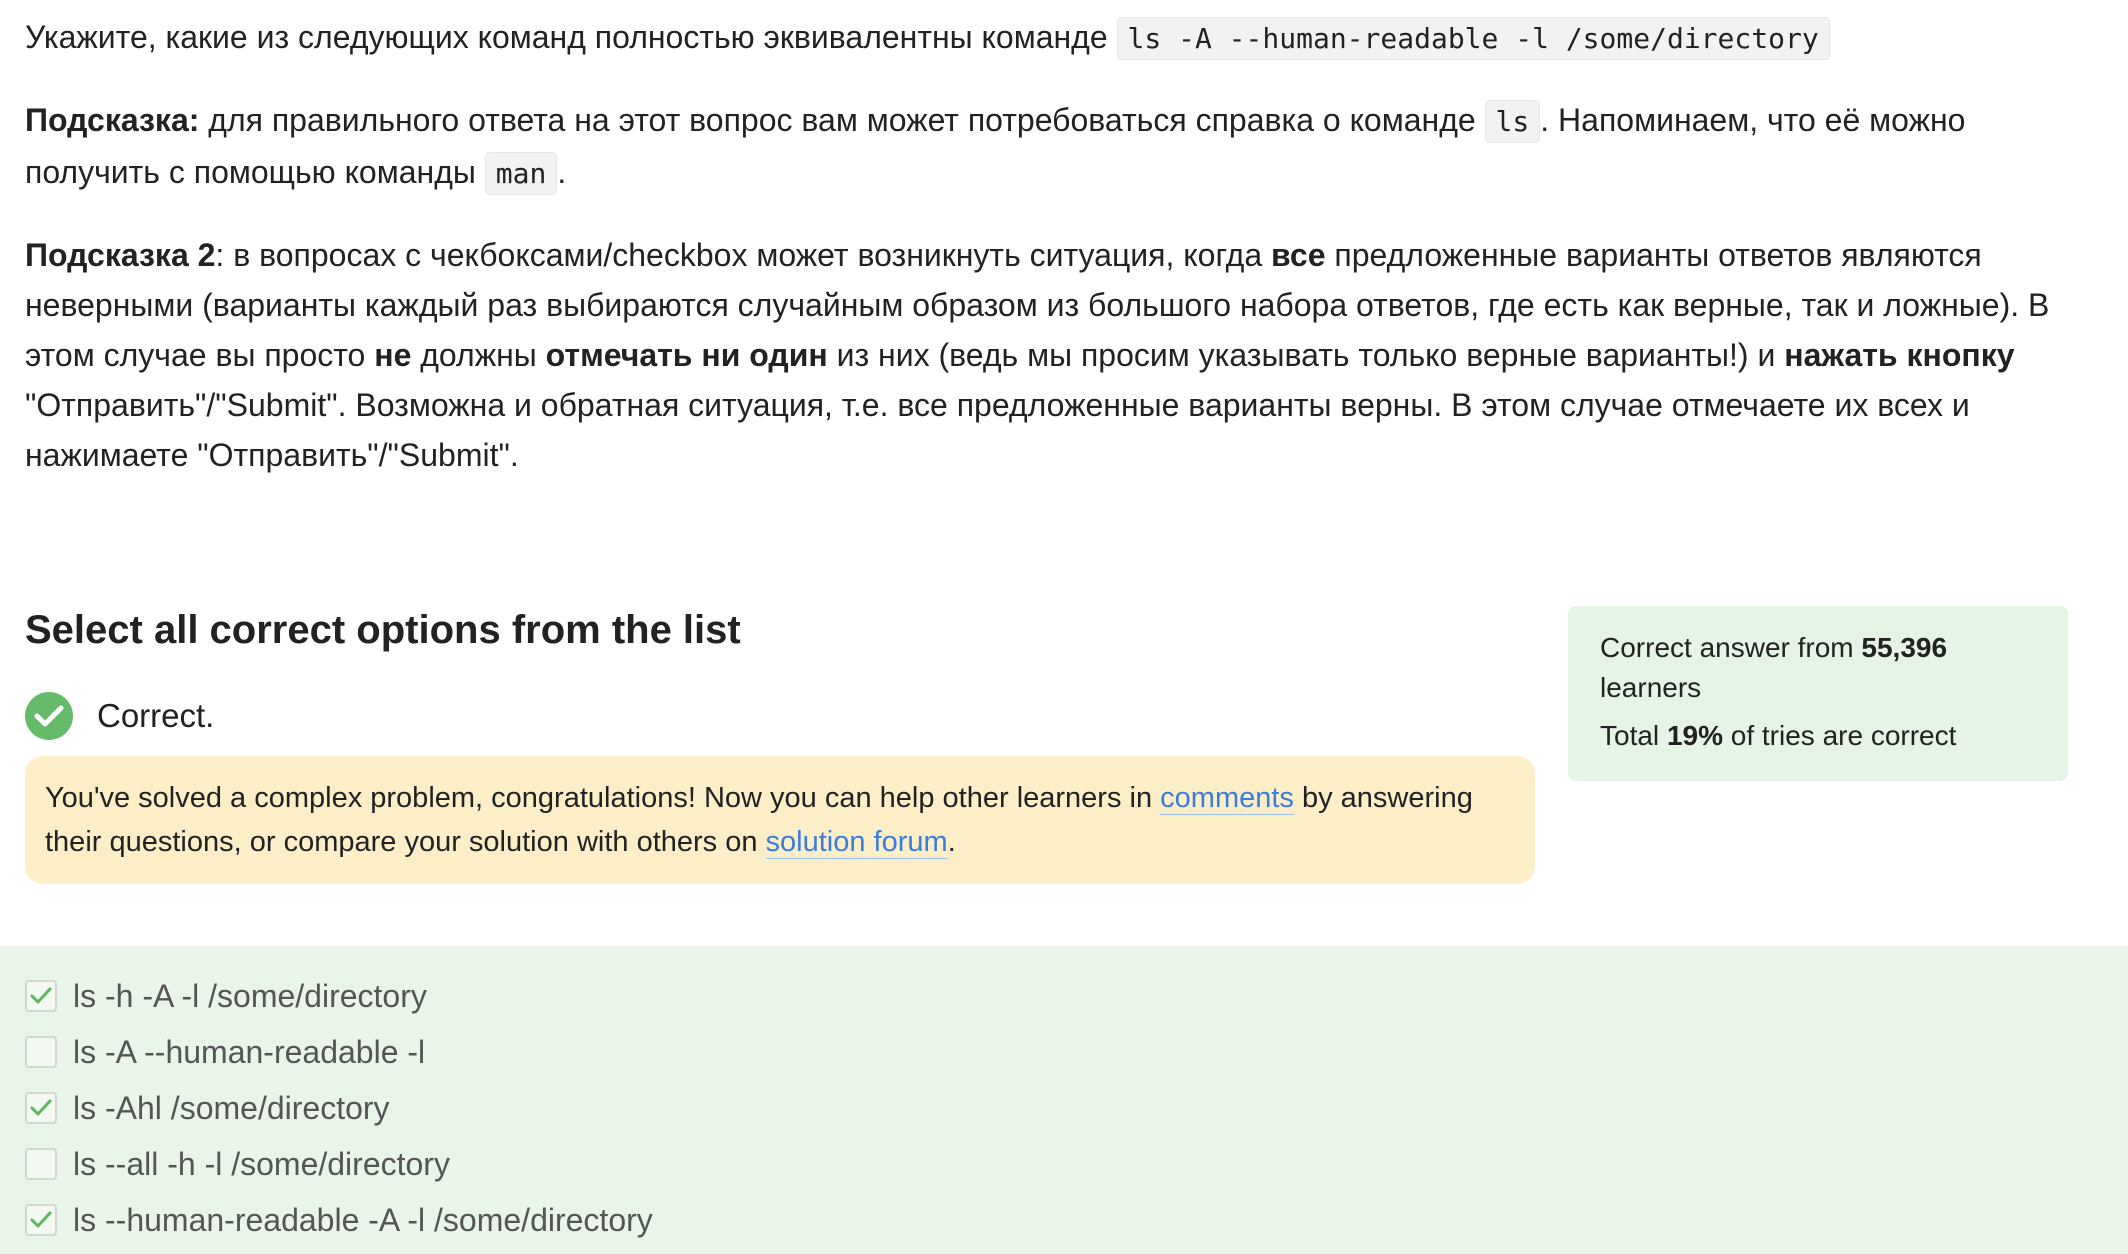  I want to click on hint-label: Подсказка:, so click(112, 120).